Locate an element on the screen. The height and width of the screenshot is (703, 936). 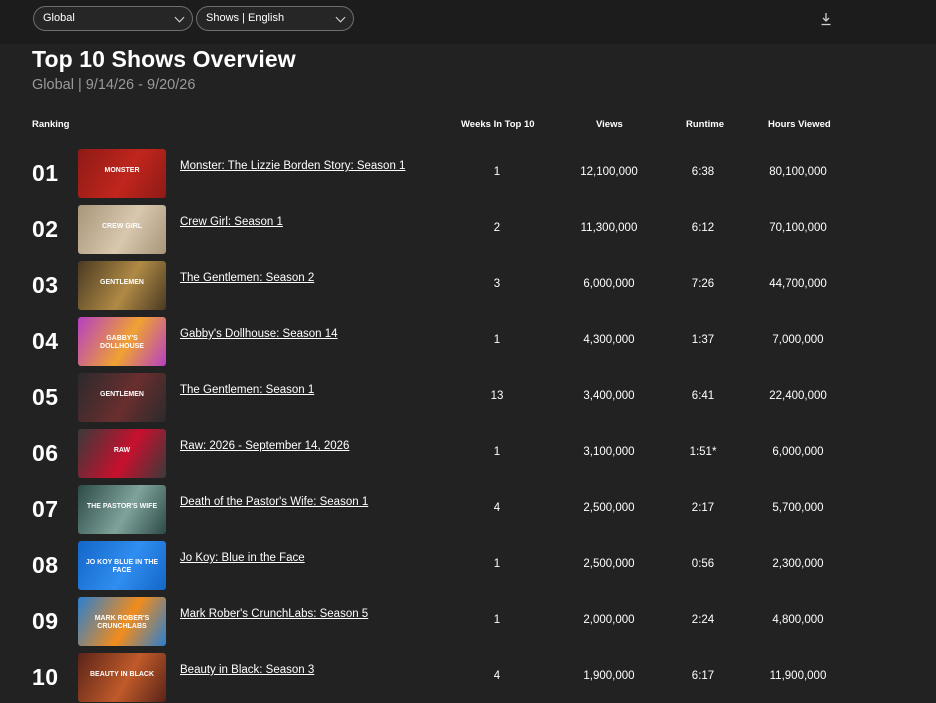
show-title-link: Death of the Pastor's Wife: Season 1 is located at coordinates (300, 502).